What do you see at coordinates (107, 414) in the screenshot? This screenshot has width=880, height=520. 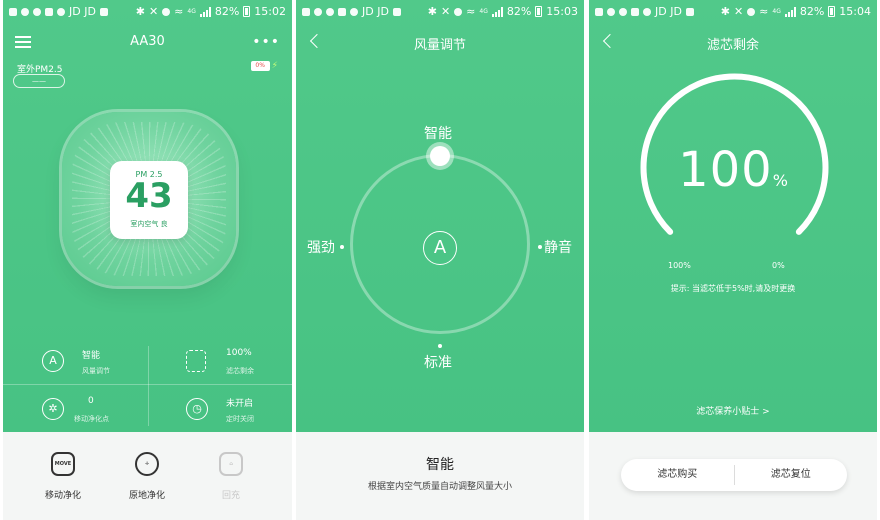 I see `move-points-info: ✲ 0 移动净化点` at bounding box center [107, 414].